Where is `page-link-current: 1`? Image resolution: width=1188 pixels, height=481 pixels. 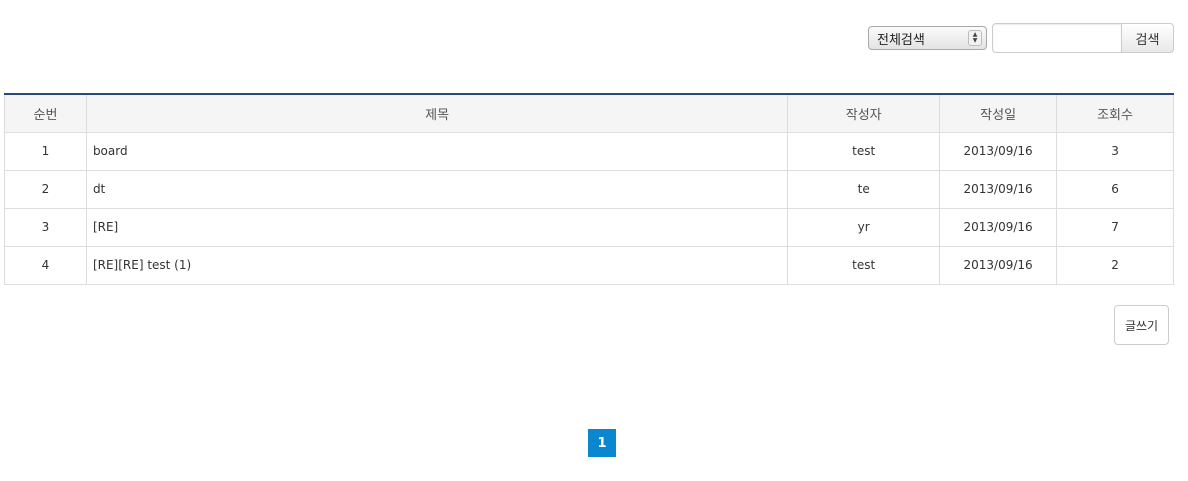 page-link-current: 1 is located at coordinates (602, 443).